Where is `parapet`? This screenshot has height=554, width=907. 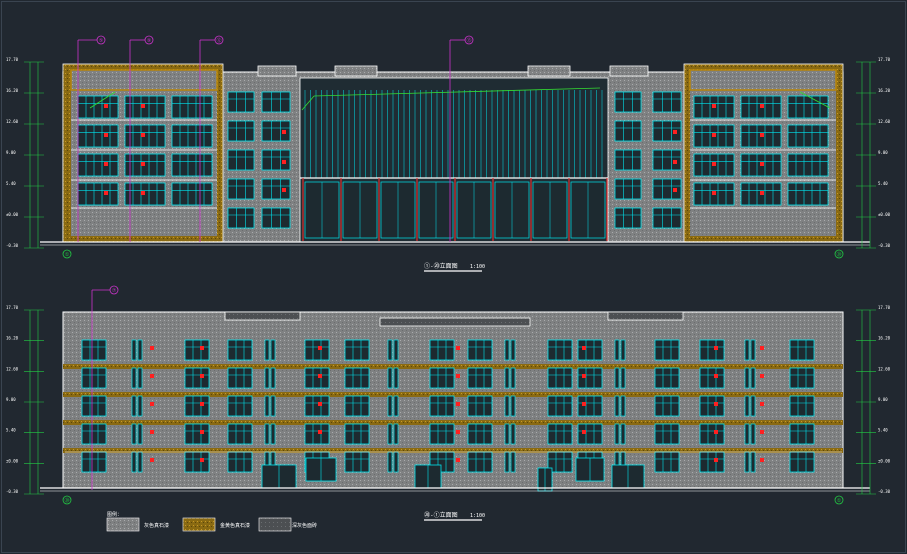
parapet is located at coordinates (277, 71).